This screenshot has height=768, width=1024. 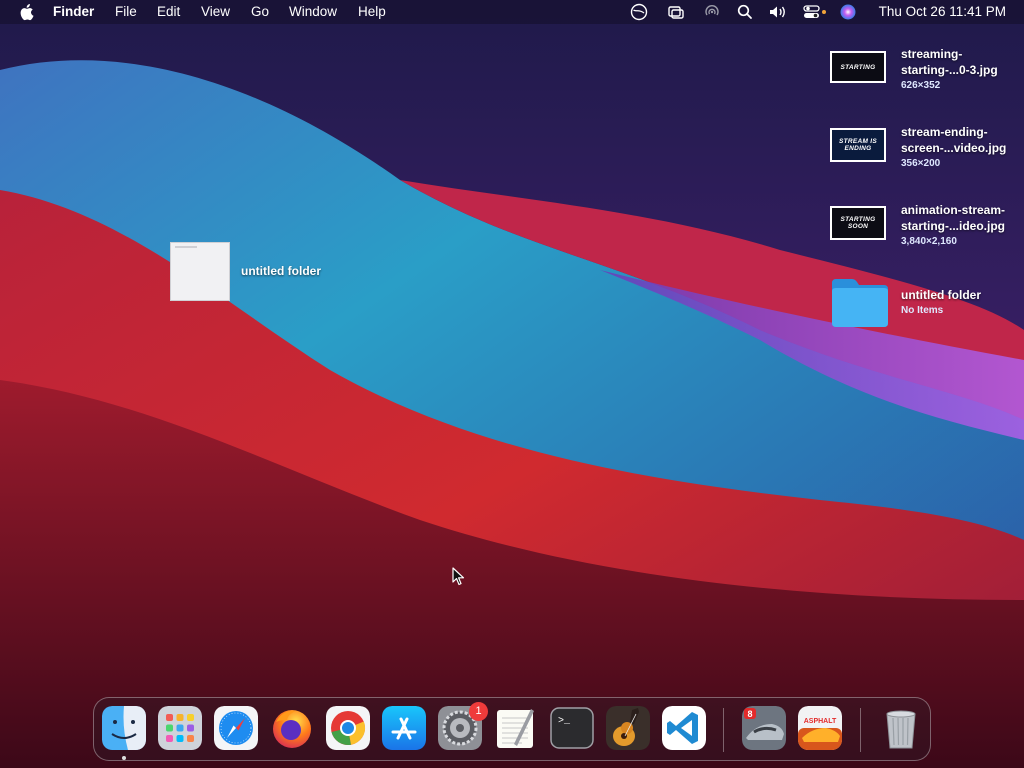 What do you see at coordinates (921, 85) in the screenshot?
I see `file-dimensions: 626×352` at bounding box center [921, 85].